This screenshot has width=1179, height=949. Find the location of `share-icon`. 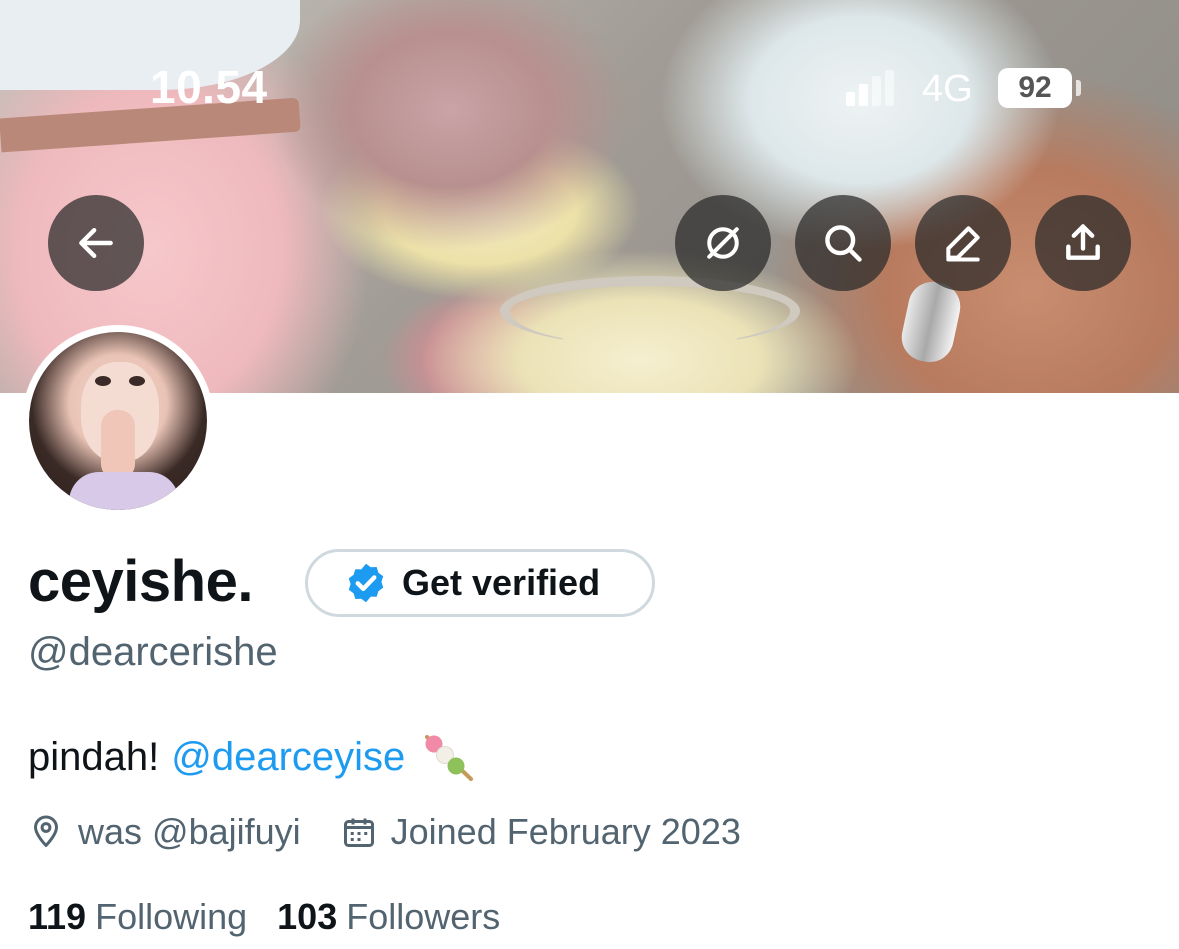

share-icon is located at coordinates (1083, 242).